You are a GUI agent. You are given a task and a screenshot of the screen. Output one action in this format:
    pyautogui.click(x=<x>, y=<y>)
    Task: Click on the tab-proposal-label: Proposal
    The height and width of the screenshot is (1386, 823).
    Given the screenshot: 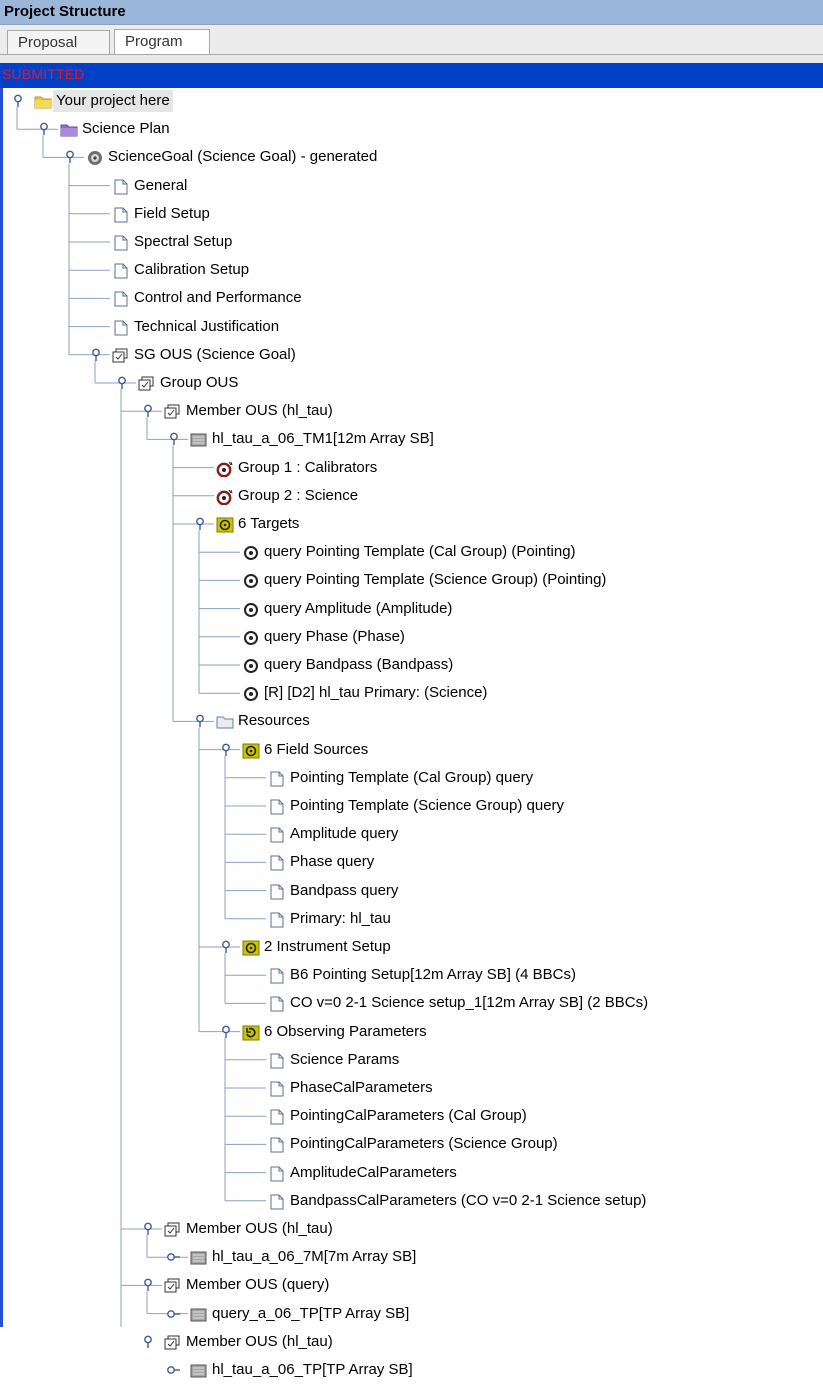 What is the action you would take?
    pyautogui.click(x=48, y=42)
    